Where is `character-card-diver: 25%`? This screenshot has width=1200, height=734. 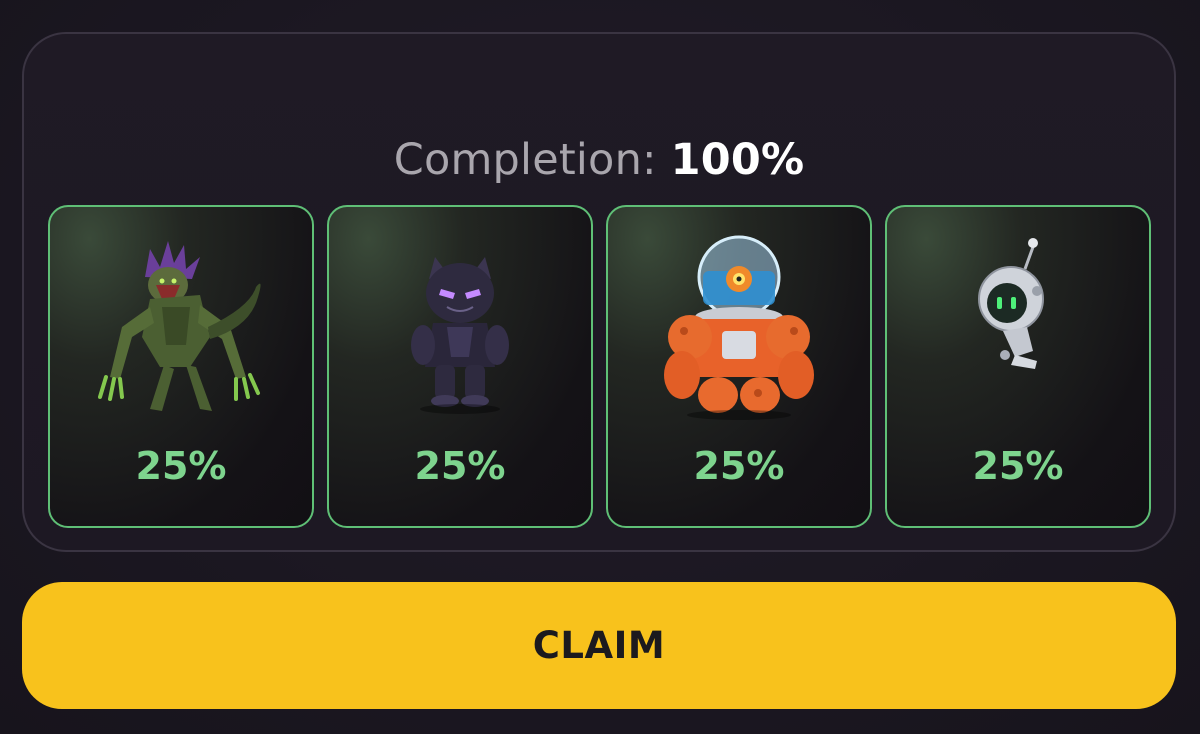 character-card-diver: 25% is located at coordinates (739, 366).